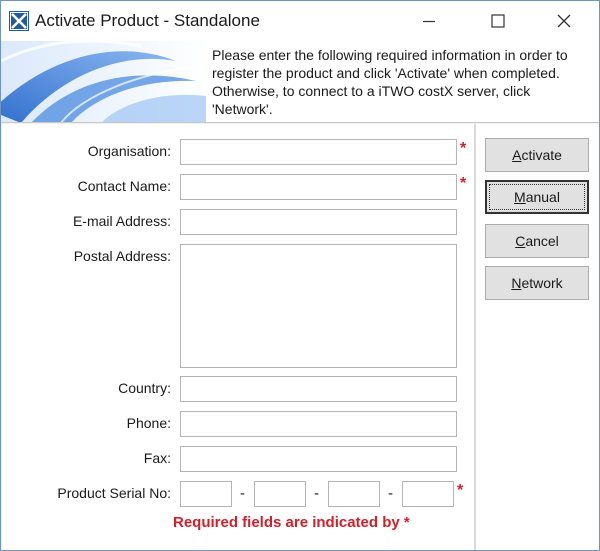  Describe the element at coordinates (318, 424) in the screenshot. I see `phone-field` at that location.